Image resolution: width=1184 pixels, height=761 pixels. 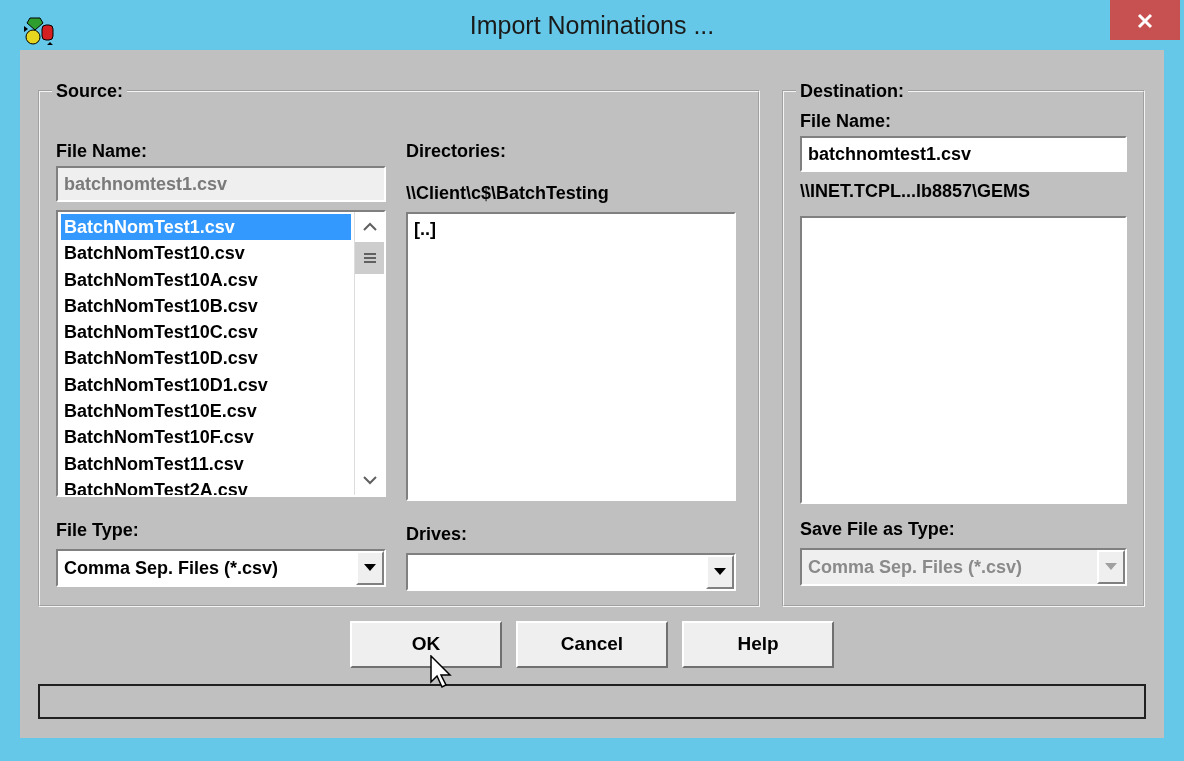 I want to click on group-title: Destination:, so click(x=852, y=91).